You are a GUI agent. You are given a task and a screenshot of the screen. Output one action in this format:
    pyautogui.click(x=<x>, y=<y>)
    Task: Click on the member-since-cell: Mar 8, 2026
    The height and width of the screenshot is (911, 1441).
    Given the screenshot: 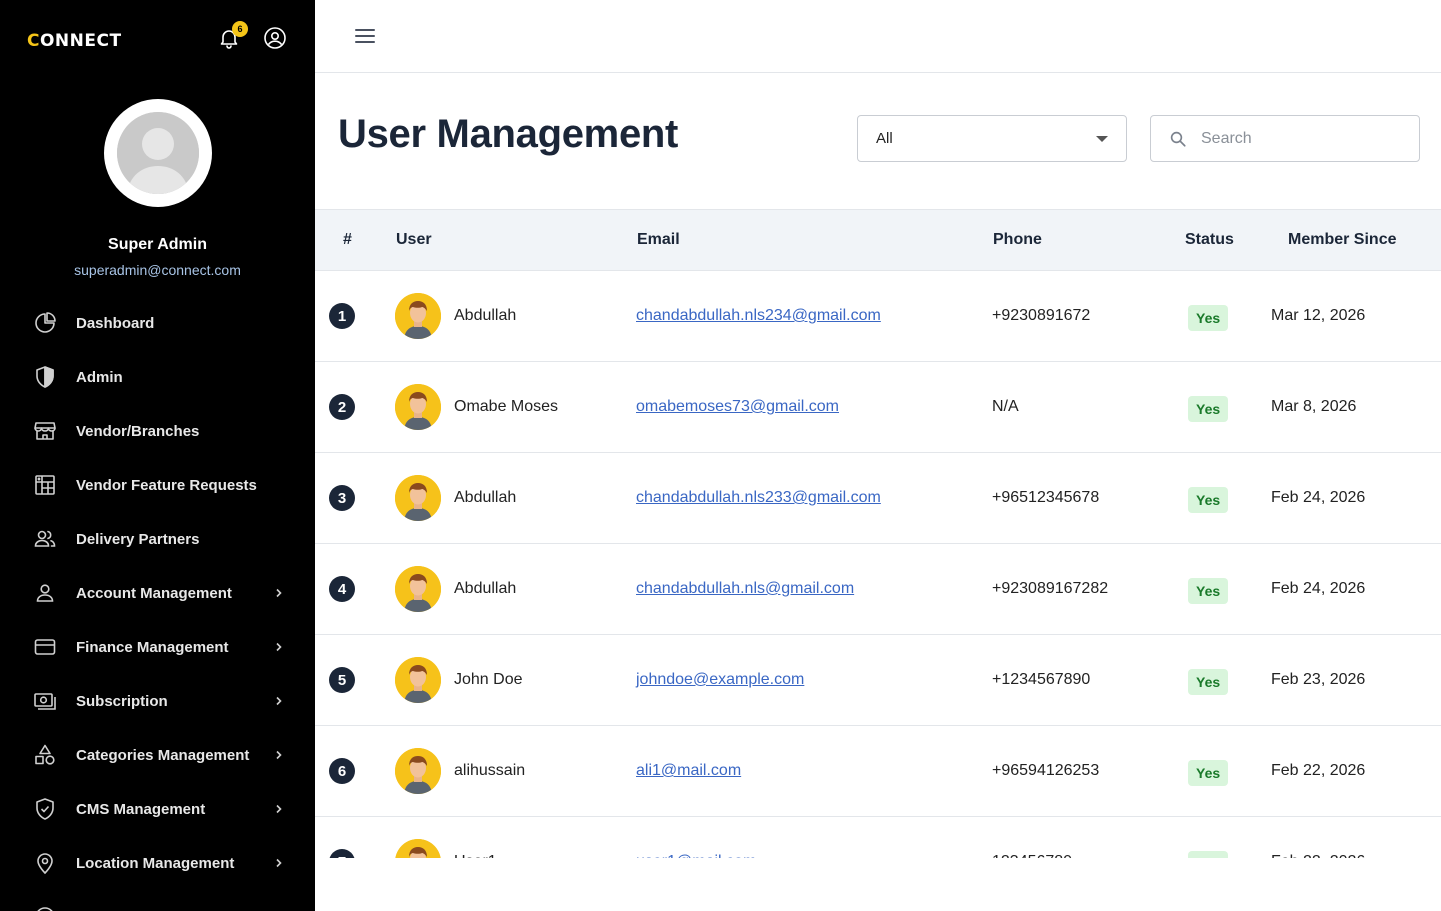 What is the action you would take?
    pyautogui.click(x=1314, y=406)
    